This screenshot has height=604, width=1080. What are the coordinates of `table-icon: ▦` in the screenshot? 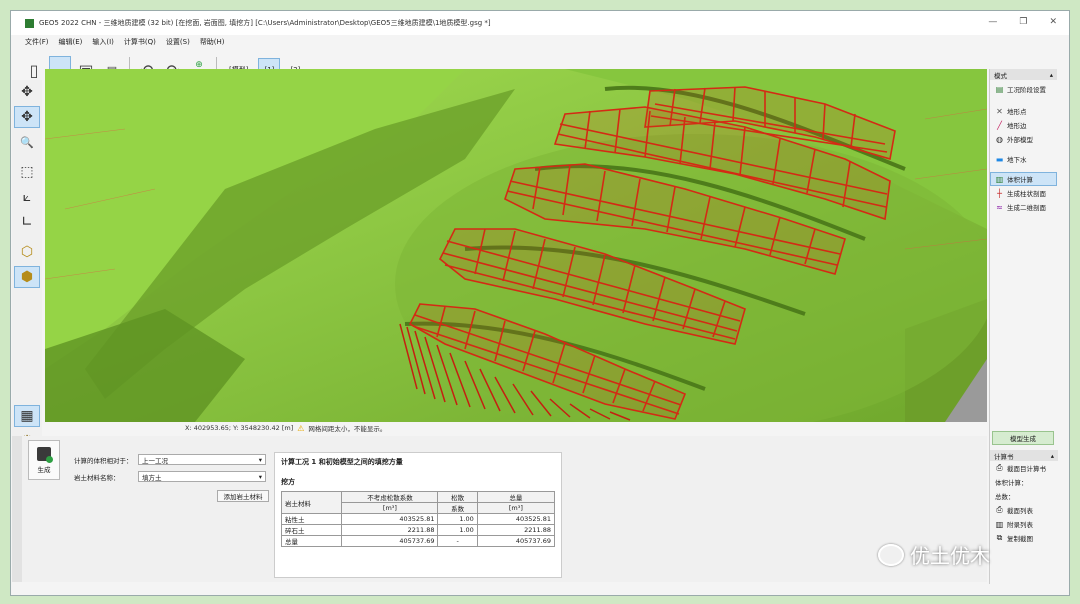 It's located at (27, 416).